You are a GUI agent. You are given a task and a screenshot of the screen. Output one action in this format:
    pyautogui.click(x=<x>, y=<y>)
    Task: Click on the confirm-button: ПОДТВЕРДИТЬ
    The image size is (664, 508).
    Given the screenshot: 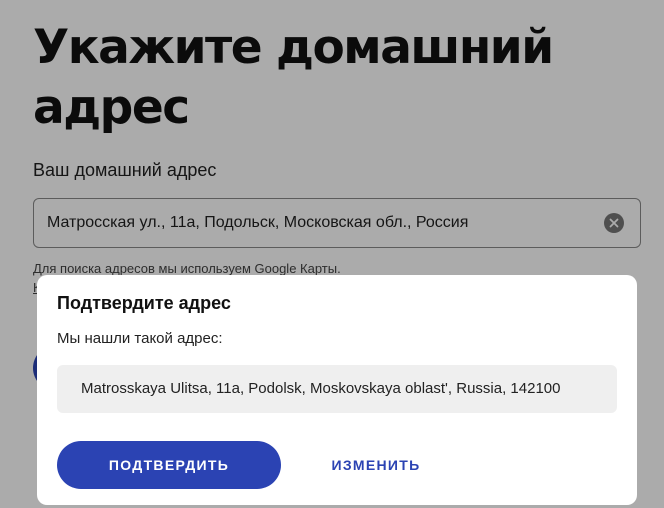 What is the action you would take?
    pyautogui.click(x=169, y=465)
    